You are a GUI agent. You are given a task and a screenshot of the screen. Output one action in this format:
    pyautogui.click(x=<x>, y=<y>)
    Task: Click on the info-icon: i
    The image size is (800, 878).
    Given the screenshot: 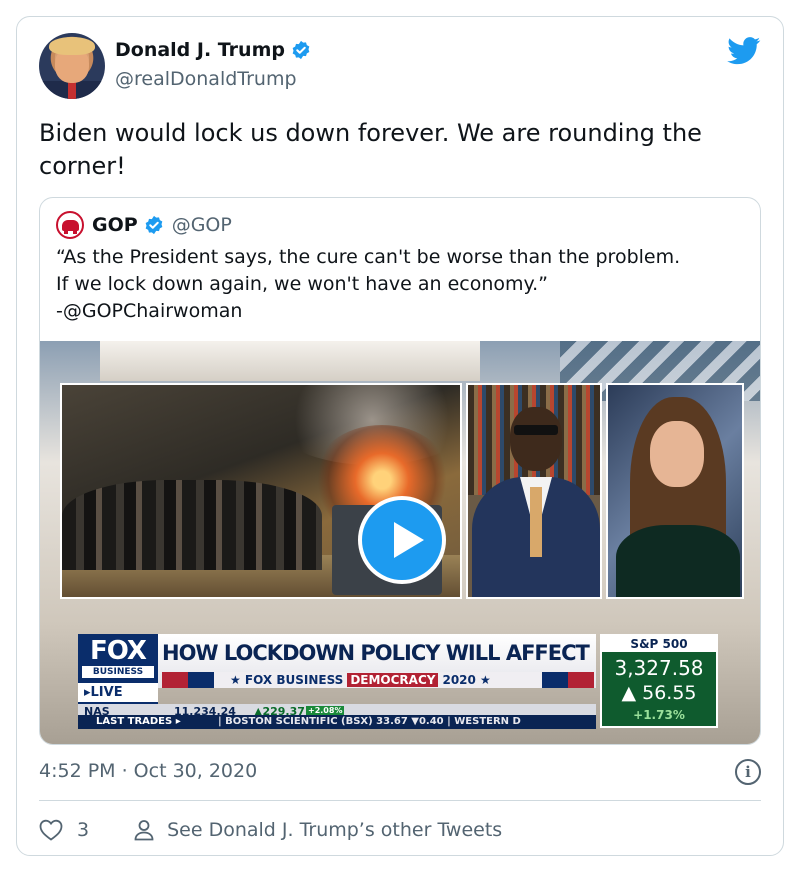 What is the action you would take?
    pyautogui.click(x=748, y=772)
    